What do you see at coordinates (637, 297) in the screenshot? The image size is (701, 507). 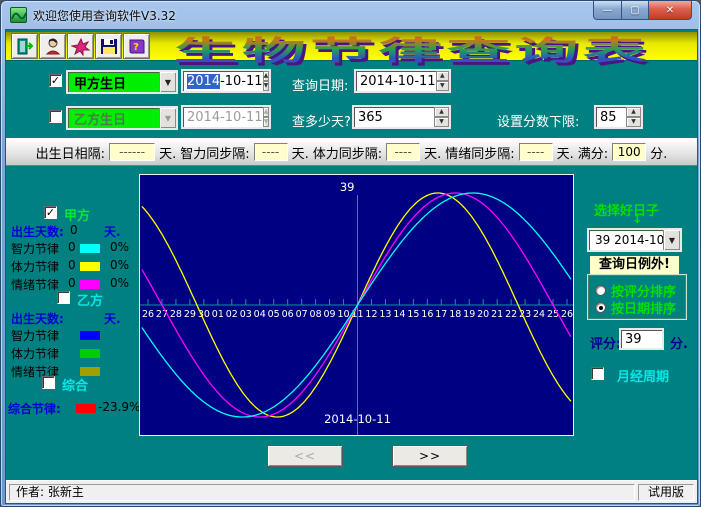 I see `sort-groupbox: 按评分排序 按日期排序` at bounding box center [637, 297].